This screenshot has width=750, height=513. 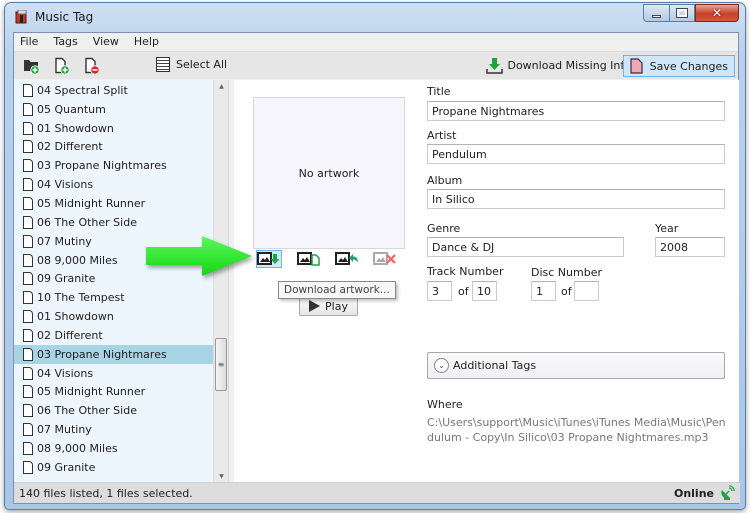 I want to click on maximize-button, so click(x=682, y=13).